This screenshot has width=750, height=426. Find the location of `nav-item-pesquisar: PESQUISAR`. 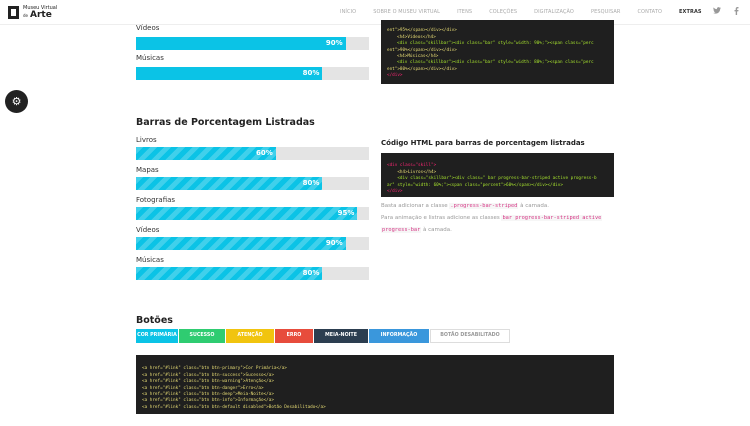

nav-item-pesquisar: PESQUISAR is located at coordinates (605, 12).